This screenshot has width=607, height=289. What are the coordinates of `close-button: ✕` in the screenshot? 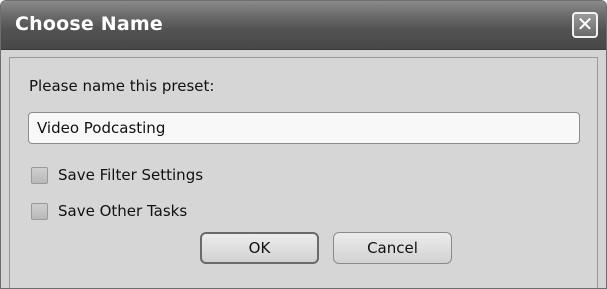 It's located at (585, 25).